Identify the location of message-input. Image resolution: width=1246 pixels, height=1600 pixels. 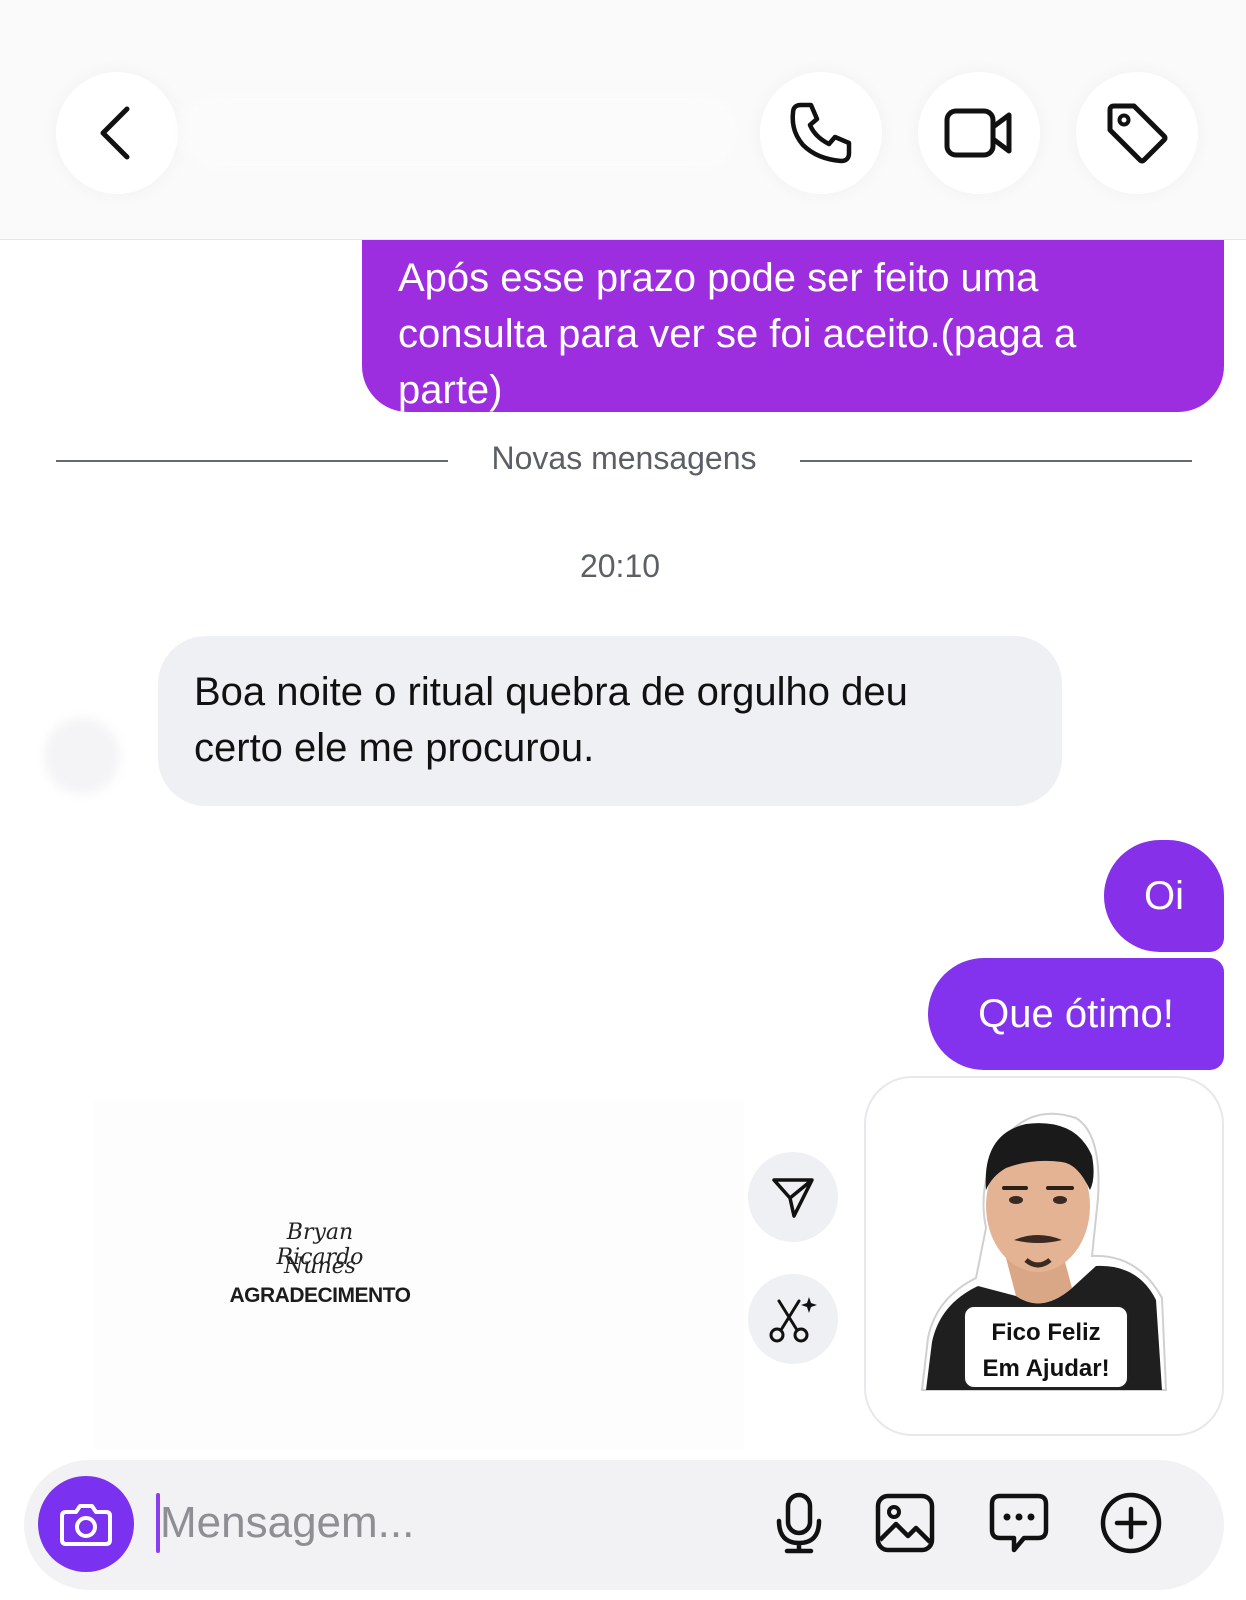
(440, 1523).